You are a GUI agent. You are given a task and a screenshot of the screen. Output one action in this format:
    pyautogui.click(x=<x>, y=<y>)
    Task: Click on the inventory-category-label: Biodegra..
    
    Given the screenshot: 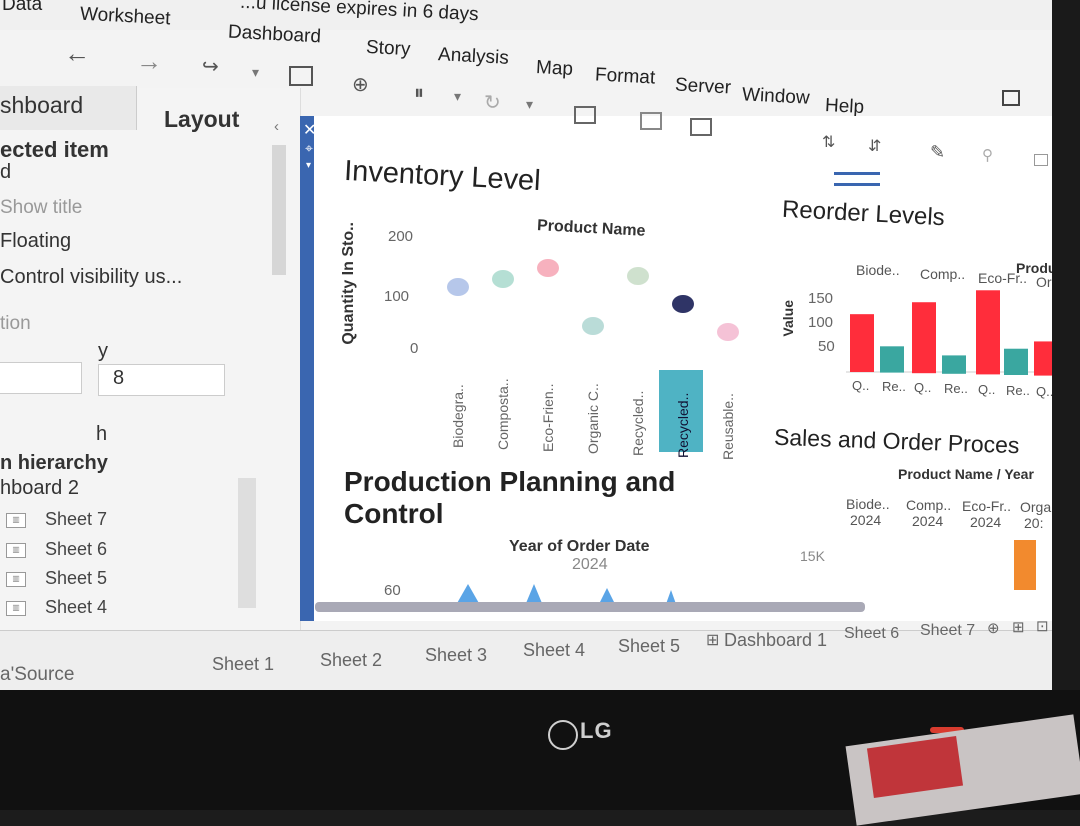 What is the action you would take?
    pyautogui.click(x=458, y=416)
    